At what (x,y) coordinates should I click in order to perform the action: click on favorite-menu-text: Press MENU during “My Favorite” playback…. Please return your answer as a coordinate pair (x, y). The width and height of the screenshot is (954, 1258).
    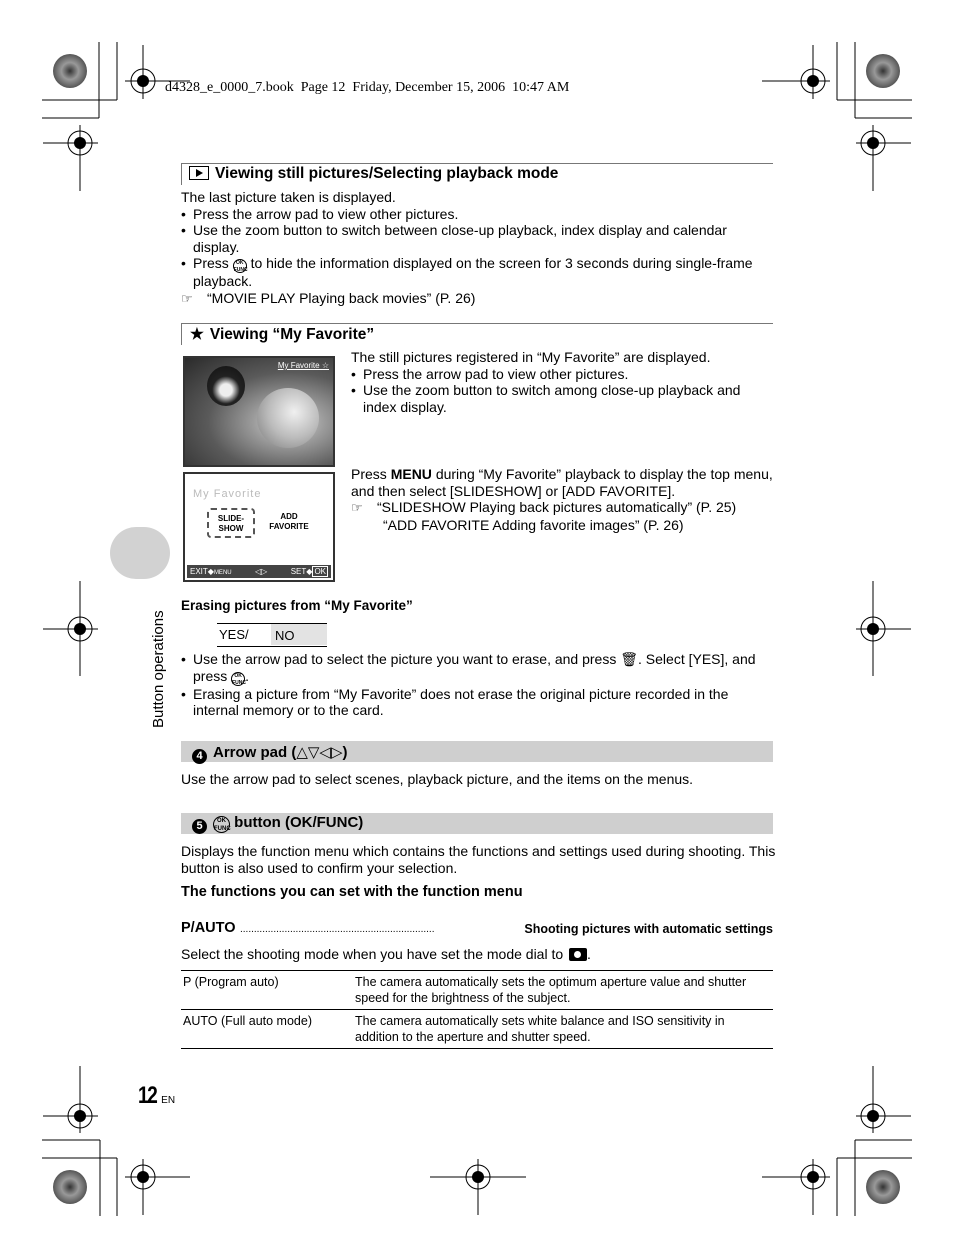
    Looking at the image, I should click on (563, 499).